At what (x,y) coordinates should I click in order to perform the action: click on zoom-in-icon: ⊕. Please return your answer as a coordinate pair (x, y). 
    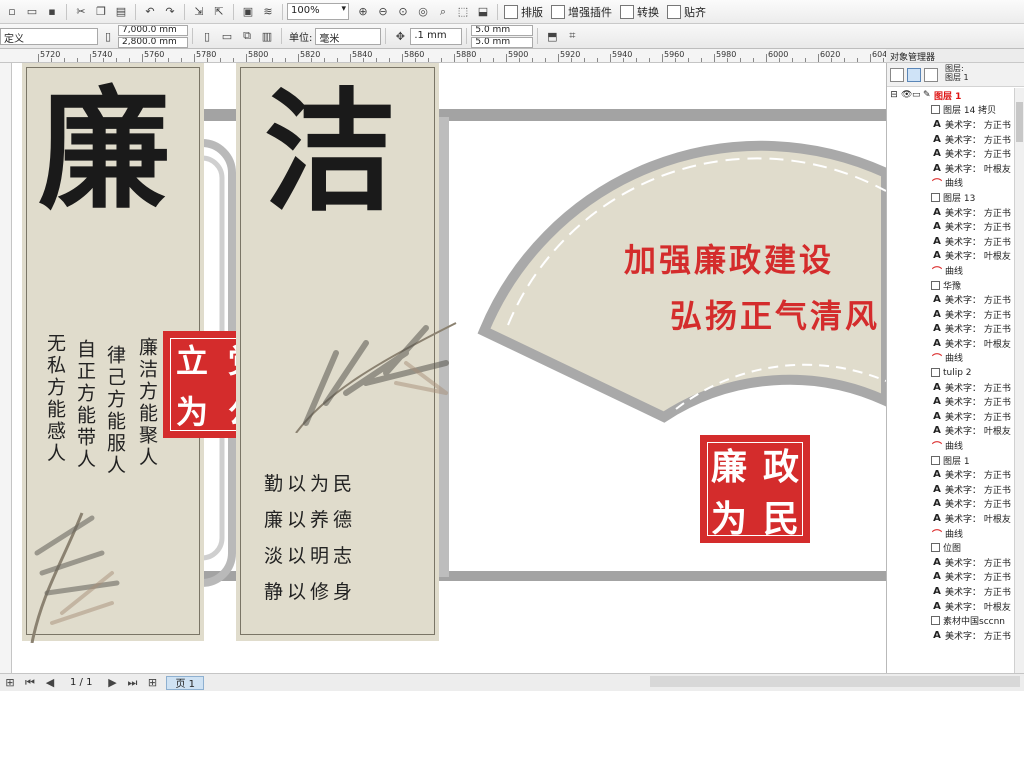
    Looking at the image, I should click on (363, 12).